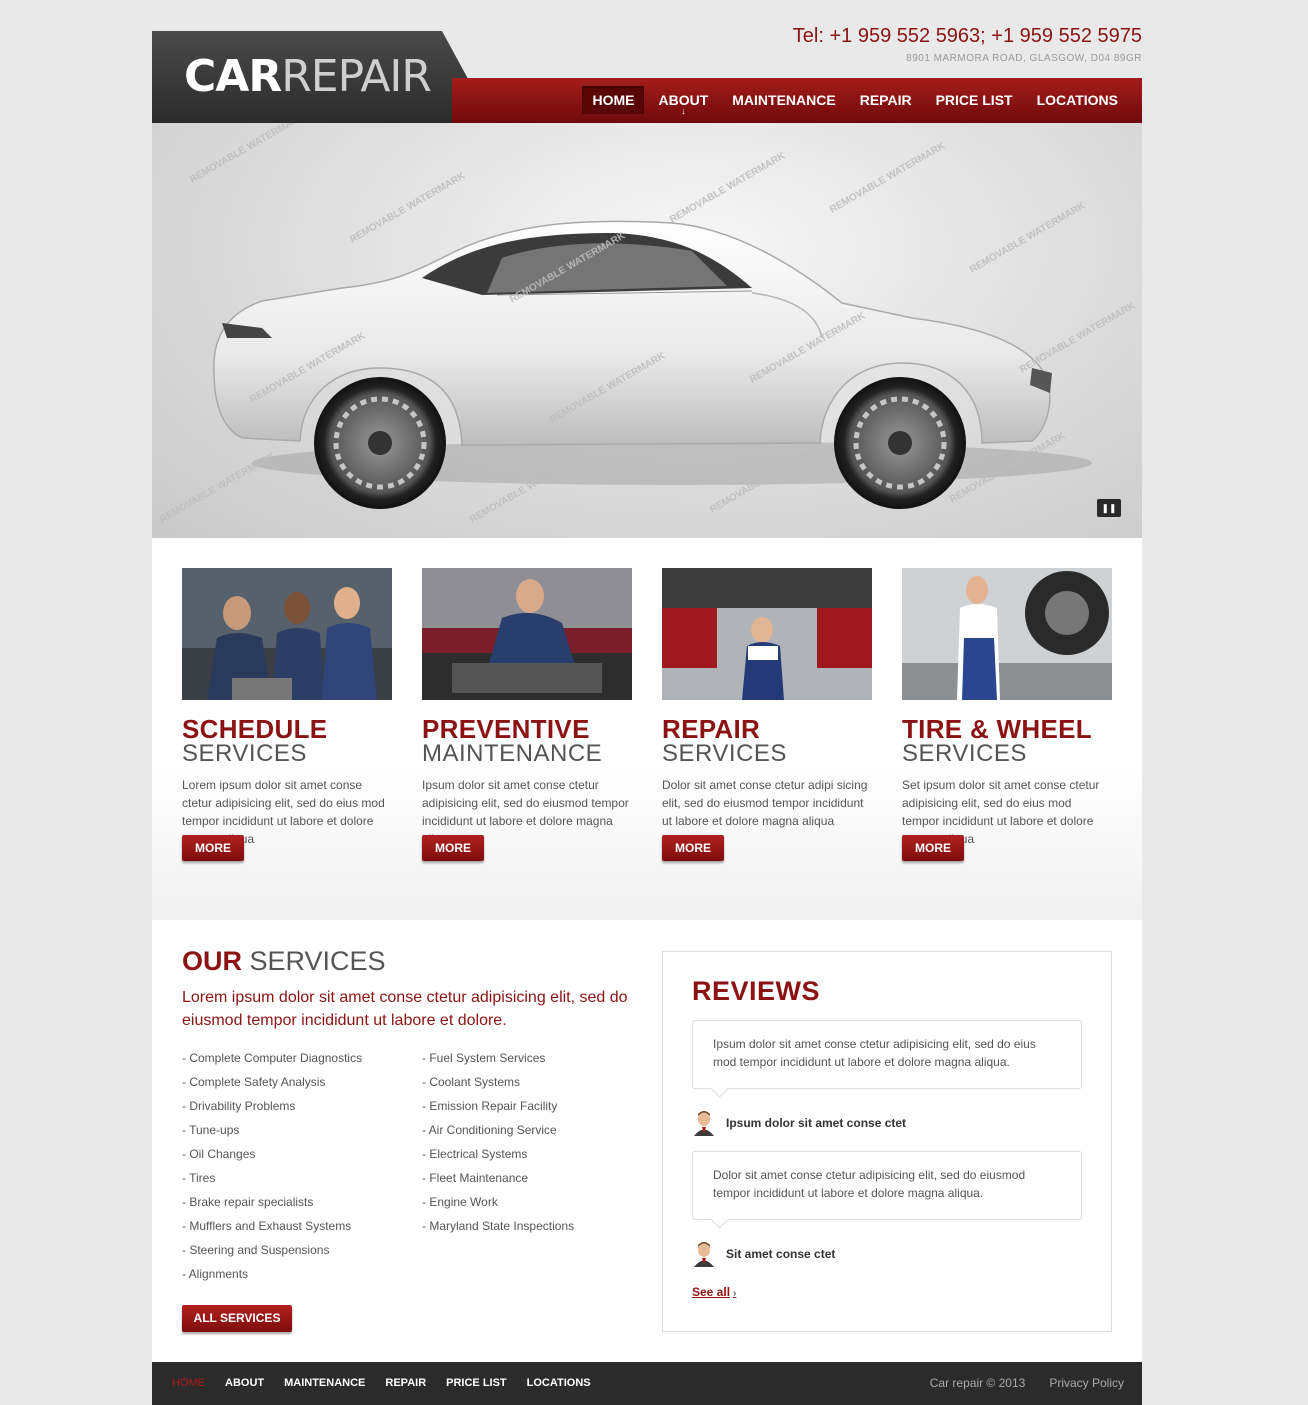 Image resolution: width=1308 pixels, height=1405 pixels. Describe the element at coordinates (506, 729) in the screenshot. I see `feature-title: PREVENTIVE` at that location.